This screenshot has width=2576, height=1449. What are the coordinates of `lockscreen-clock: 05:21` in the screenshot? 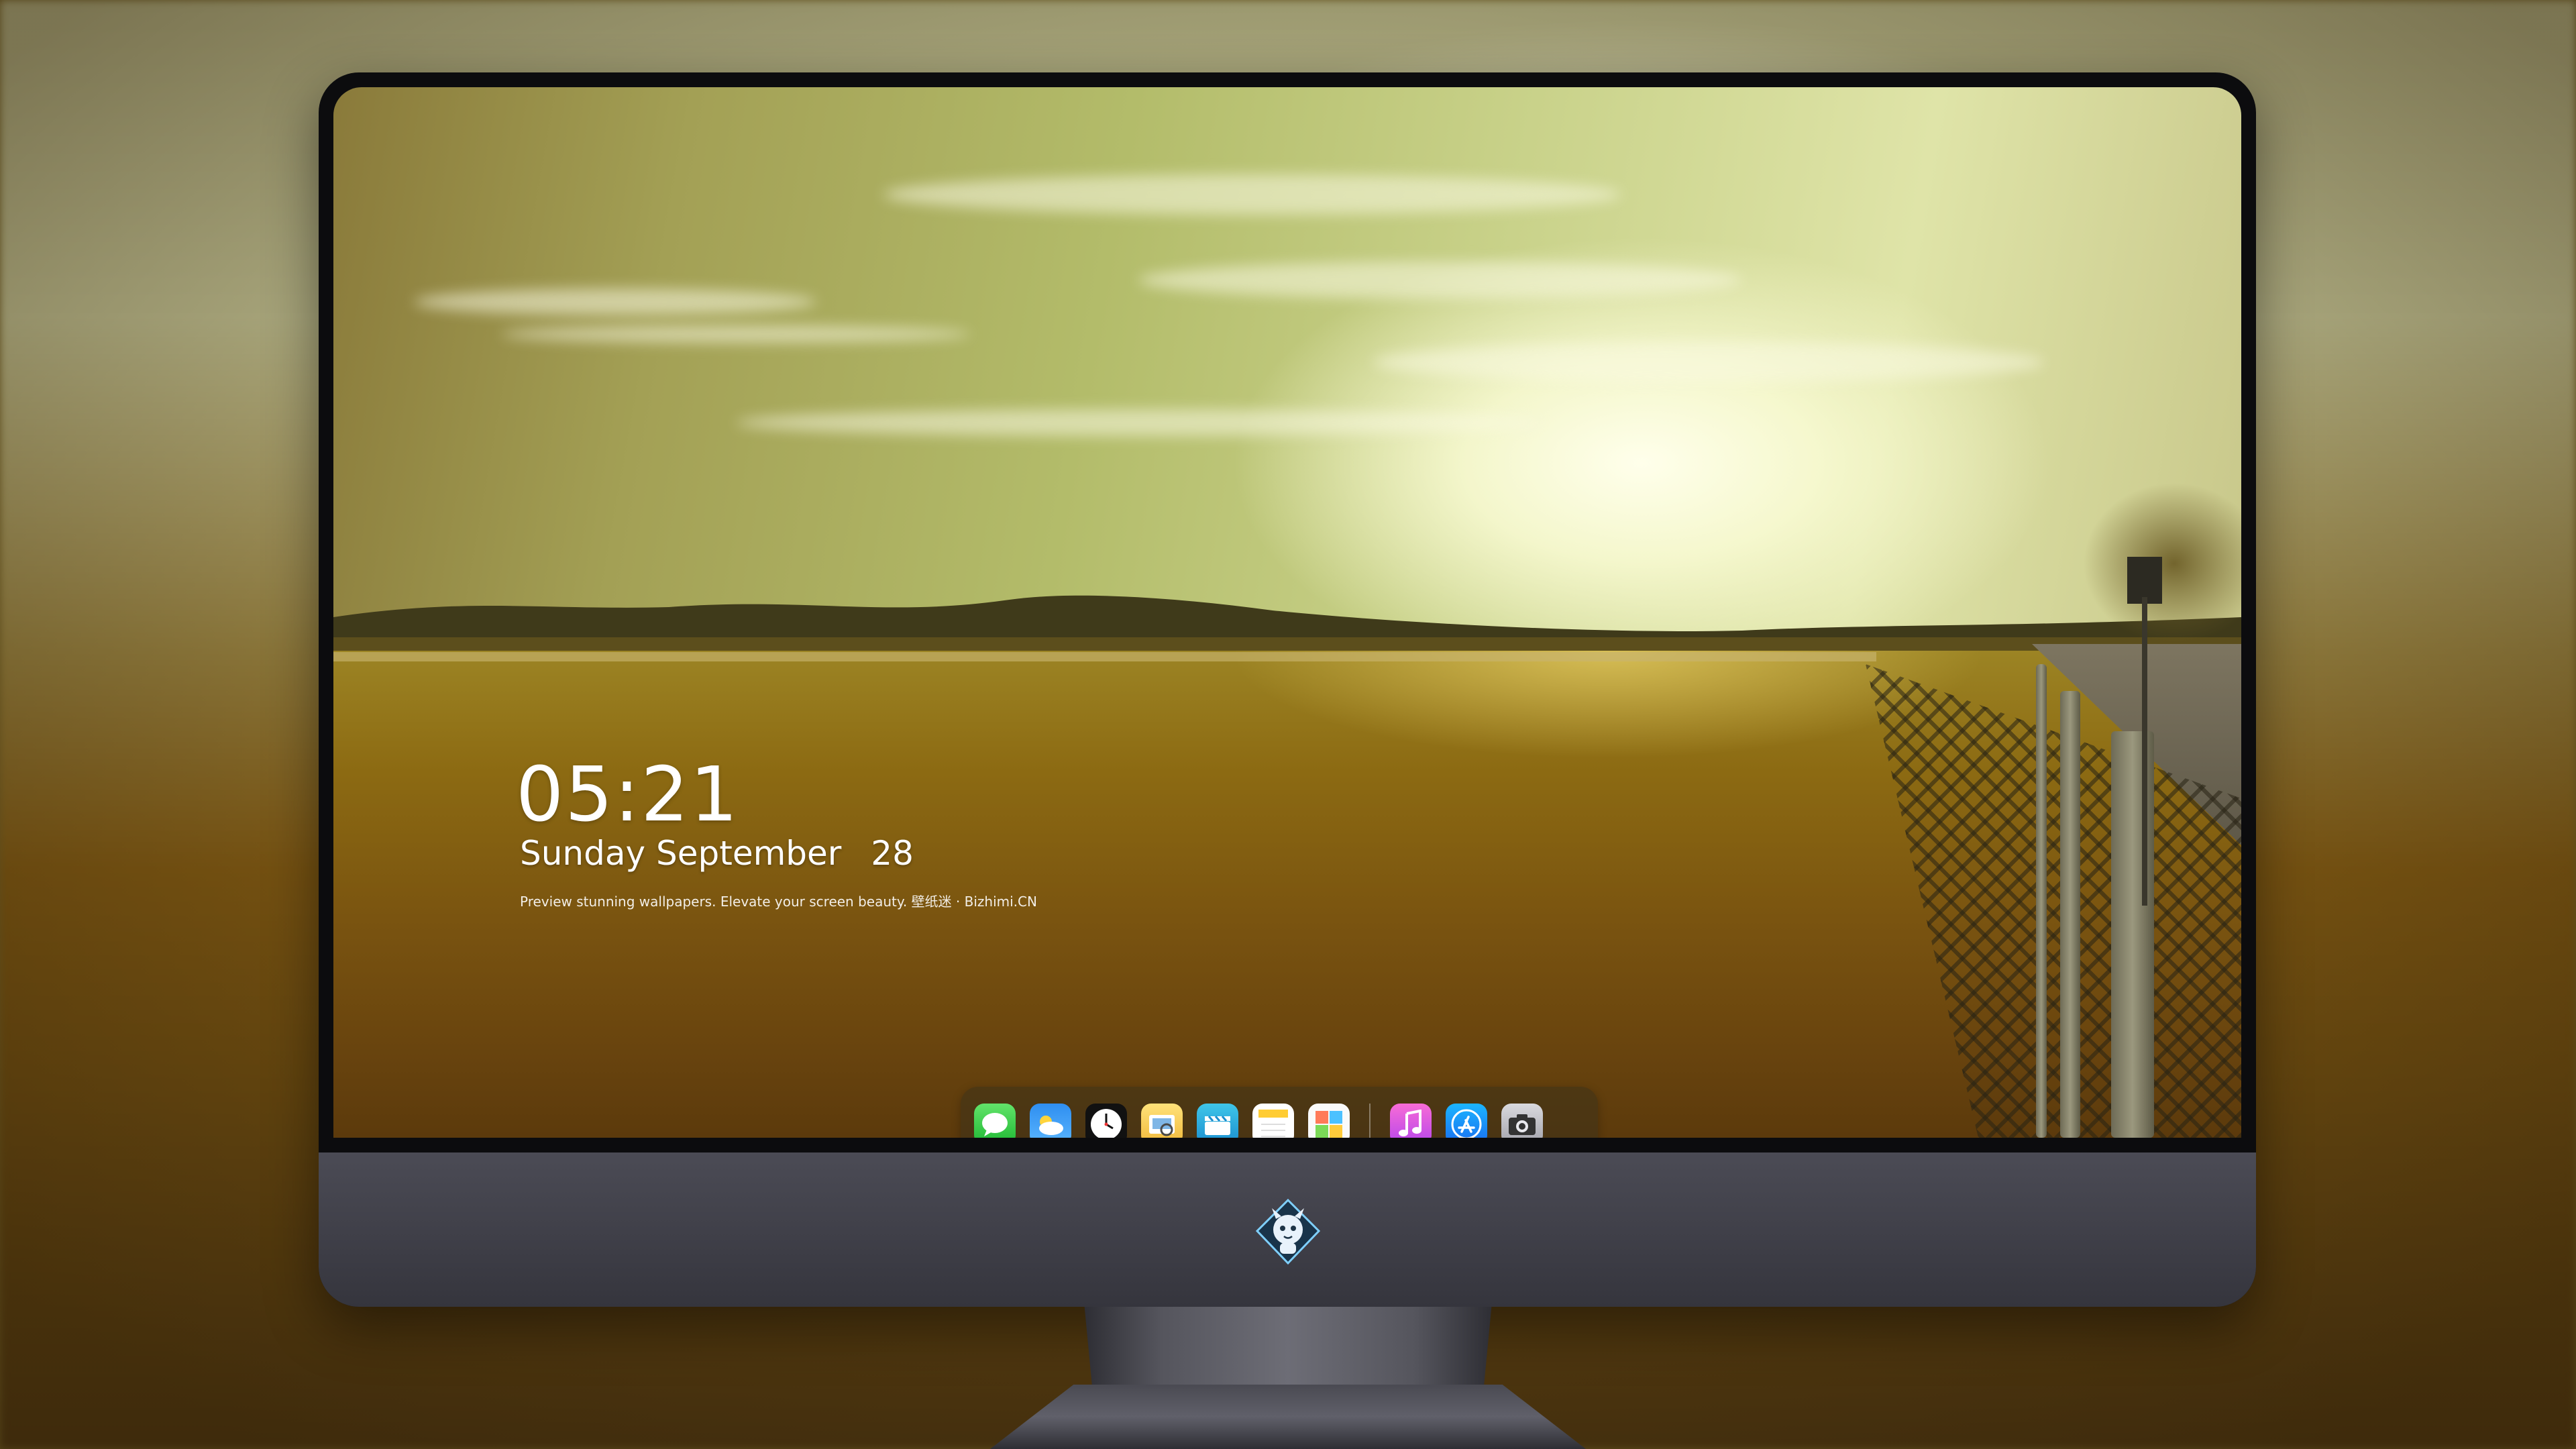 It's located at (627, 795).